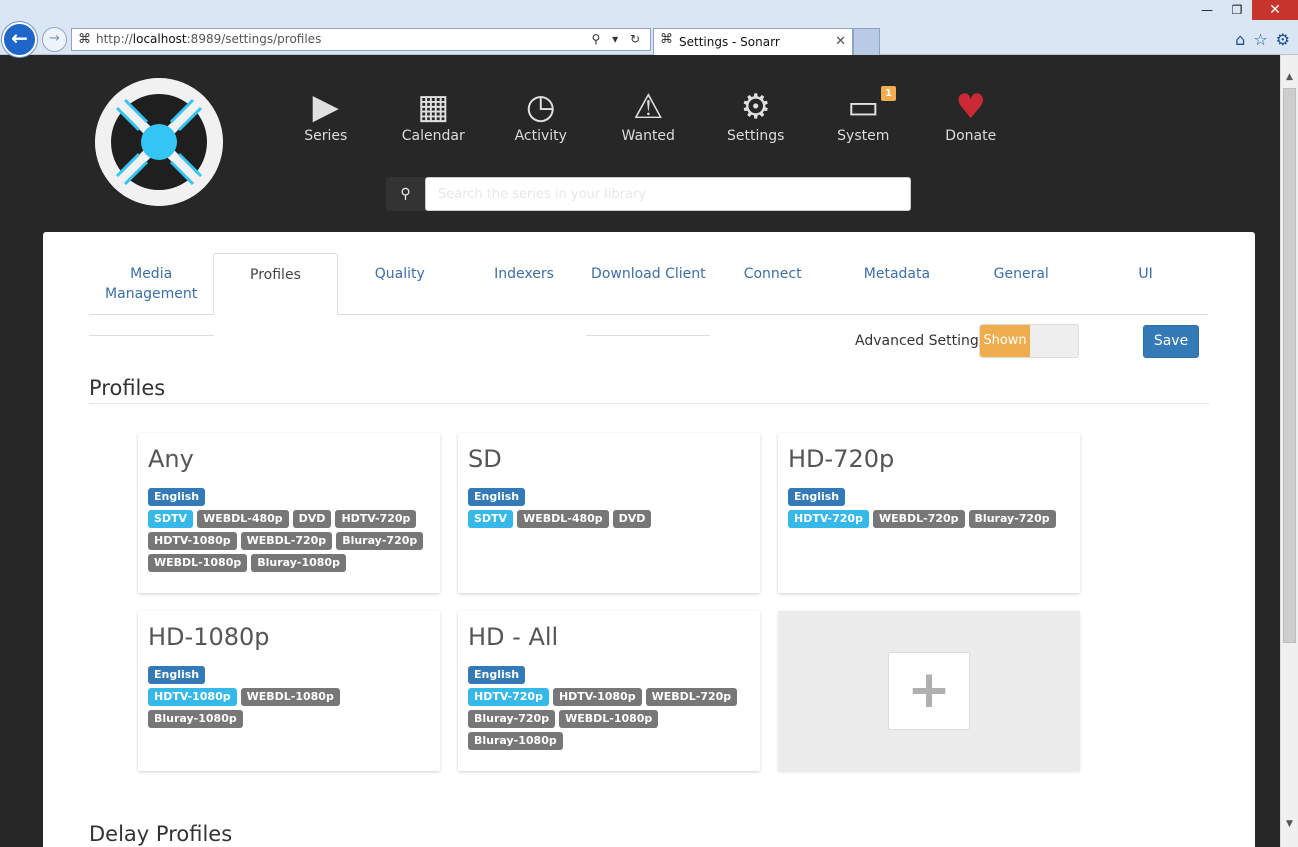 The width and height of the screenshot is (1298, 847). Describe the element at coordinates (897, 284) in the screenshot. I see `tab-metadata: Metadata` at that location.